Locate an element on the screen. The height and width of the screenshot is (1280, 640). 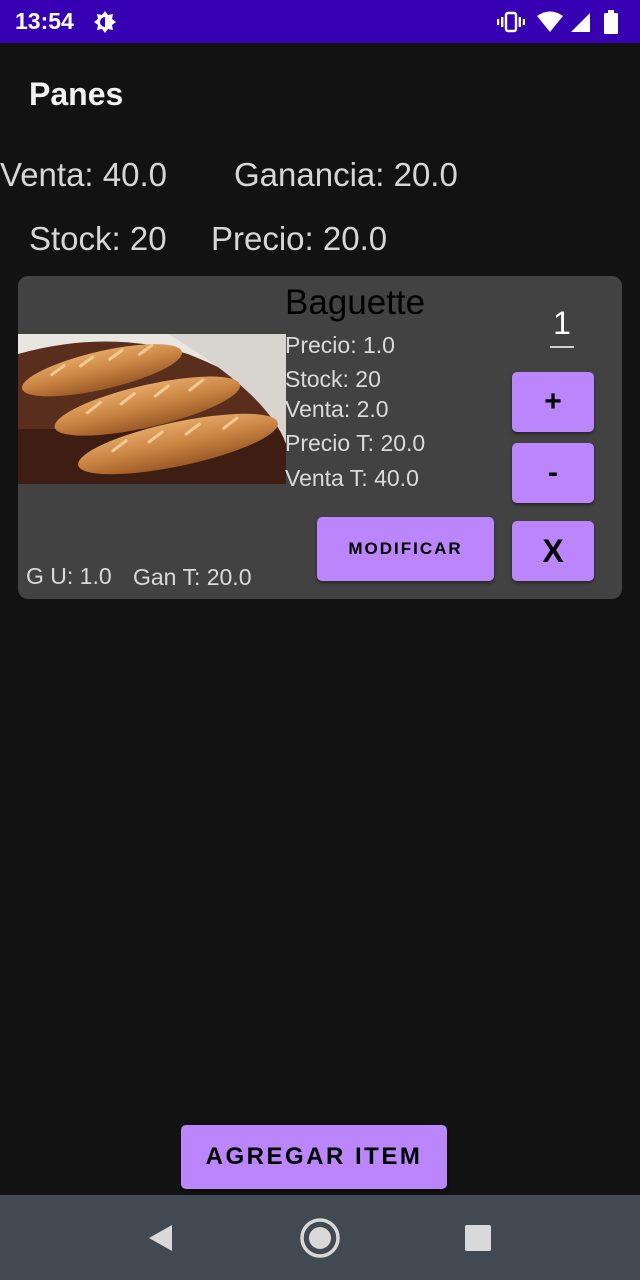
item-precio-total: Precio T: 20.0 is located at coordinates (355, 443).